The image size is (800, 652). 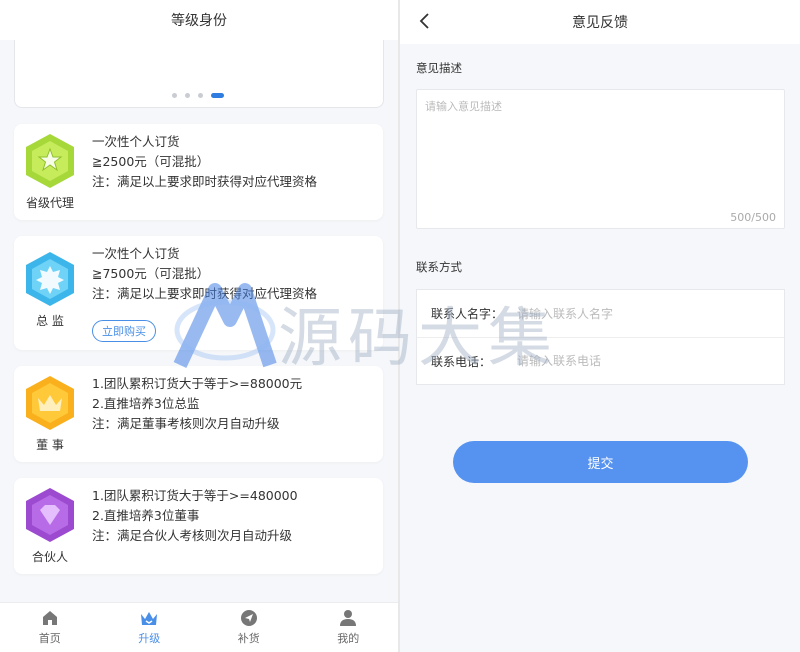 I want to click on diamond-hexagon-icon, so click(x=50, y=515).